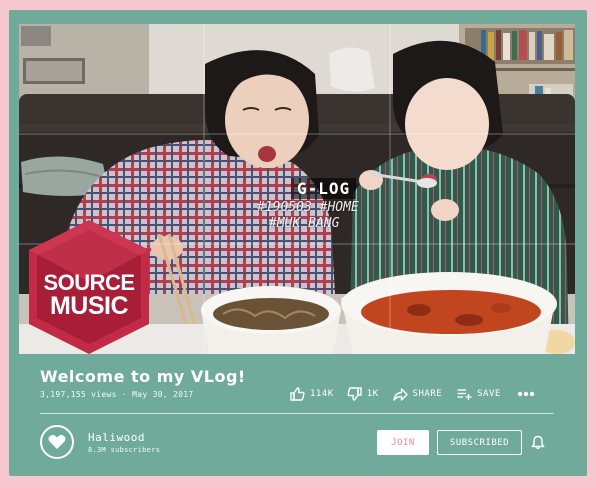  I want to click on view-count: 3,197,155 views, so click(78, 394).